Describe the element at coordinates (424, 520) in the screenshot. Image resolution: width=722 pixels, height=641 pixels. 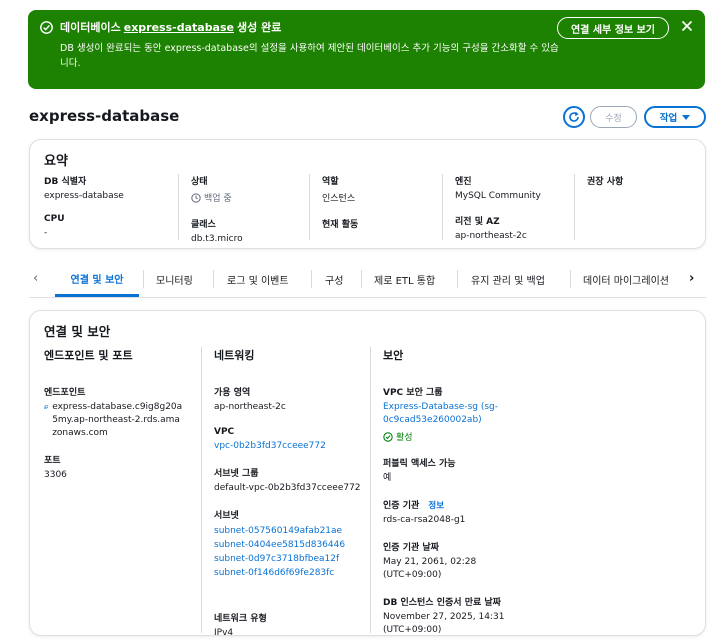
I see `certificate-authority-value: rds-ca-rsa2048-g1` at that location.